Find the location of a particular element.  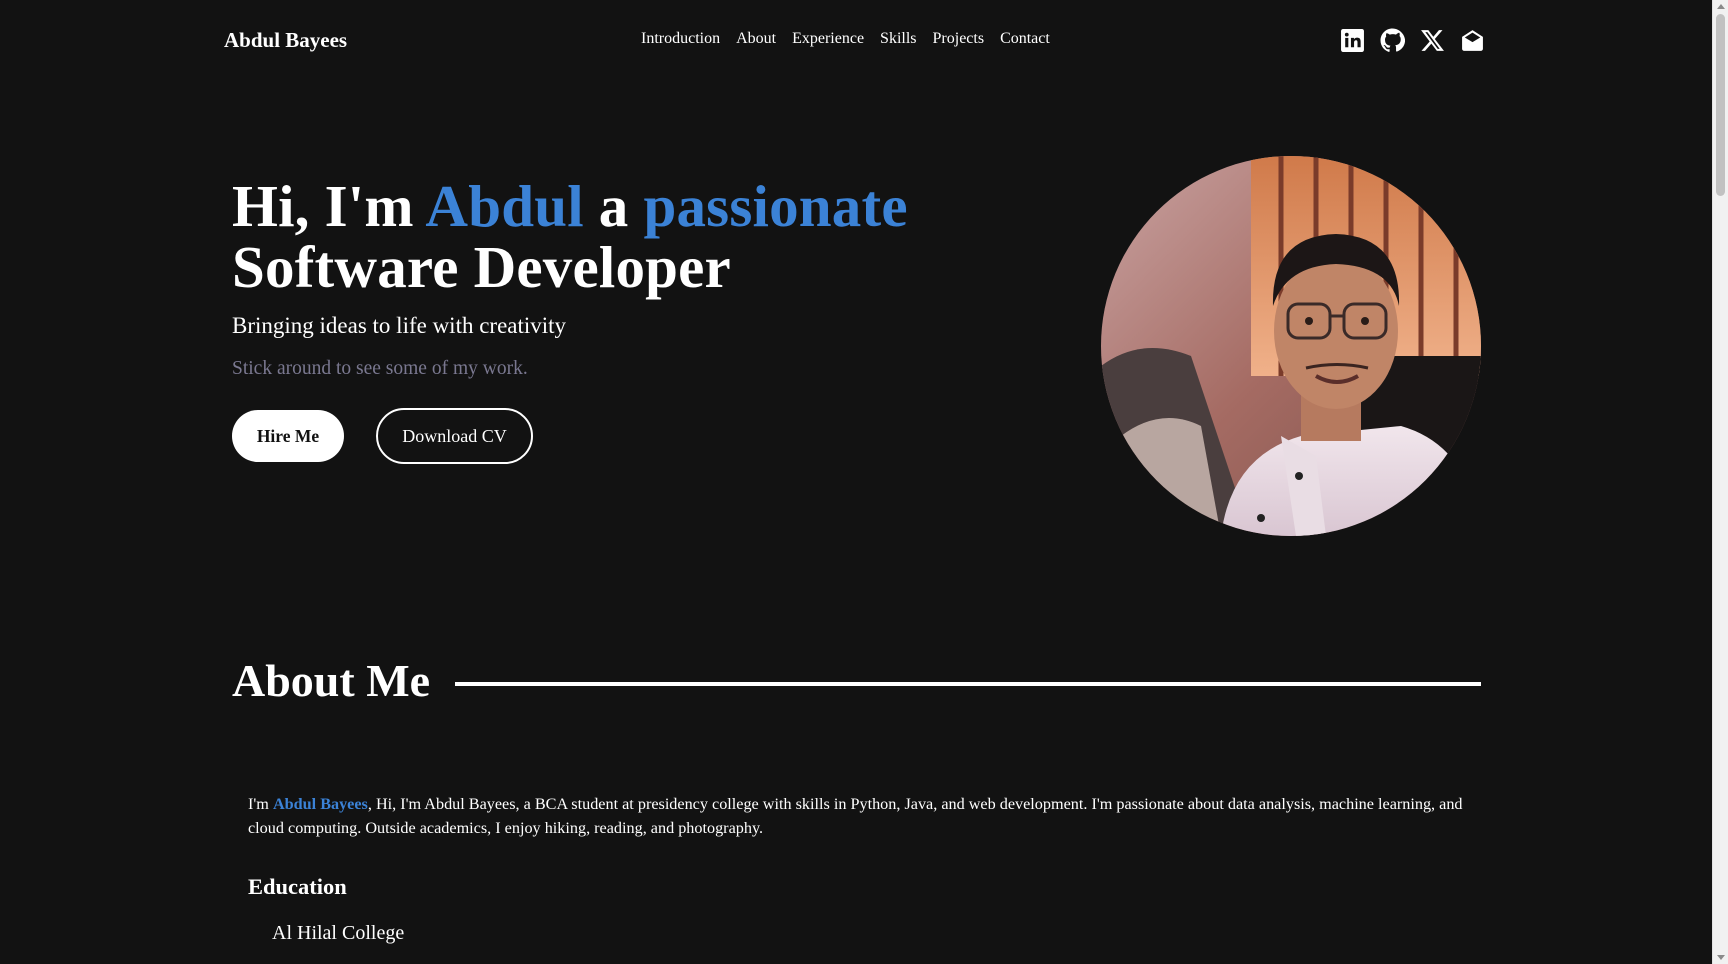

education-item: Al Hilal College is located at coordinates (338, 933).